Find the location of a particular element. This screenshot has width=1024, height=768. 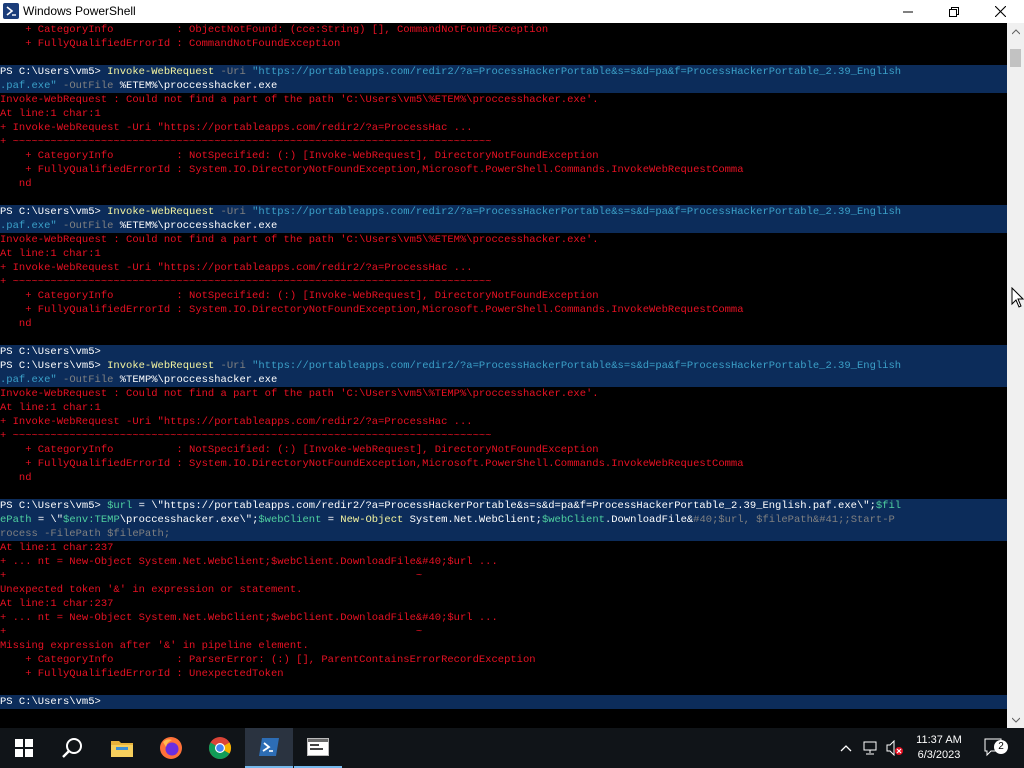

console-command-line: PS C:\Users\vm5> is located at coordinates (503, 702).